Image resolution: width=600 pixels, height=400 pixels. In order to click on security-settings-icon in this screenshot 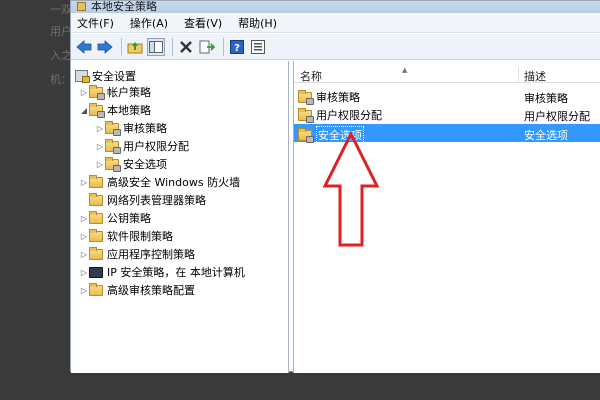, I will do `click(82, 76)`.